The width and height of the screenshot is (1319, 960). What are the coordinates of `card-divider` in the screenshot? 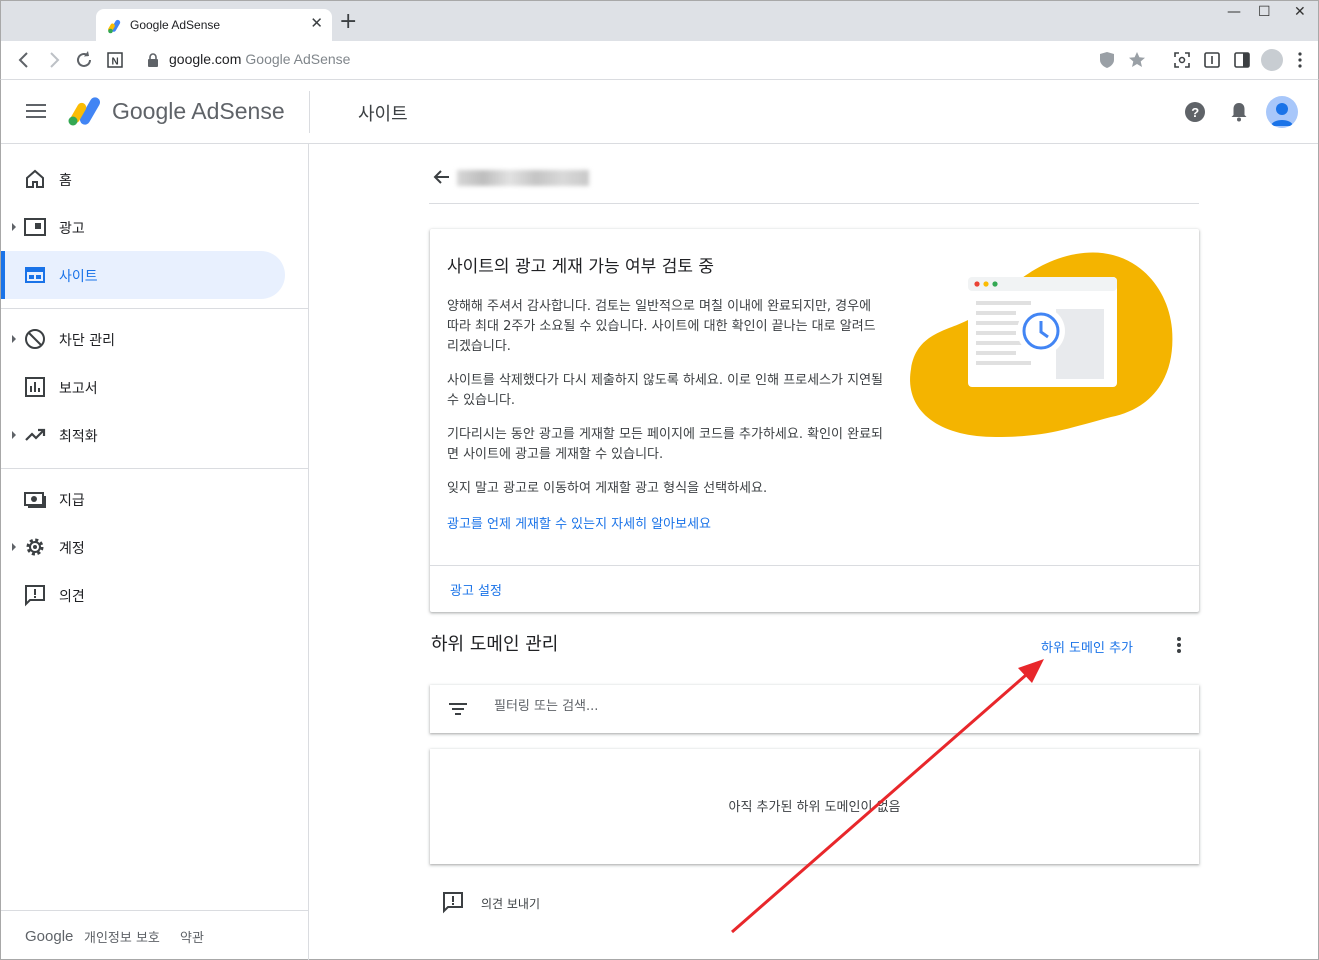 It's located at (814, 565).